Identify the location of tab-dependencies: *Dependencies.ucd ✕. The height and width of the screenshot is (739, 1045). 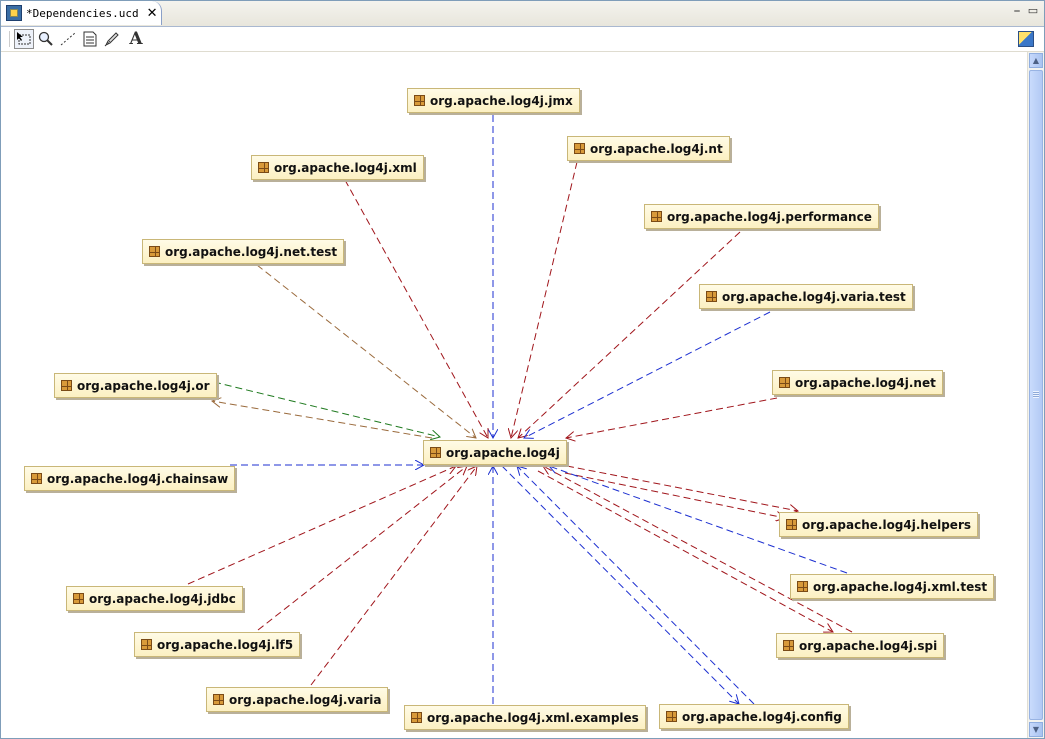
(81, 13).